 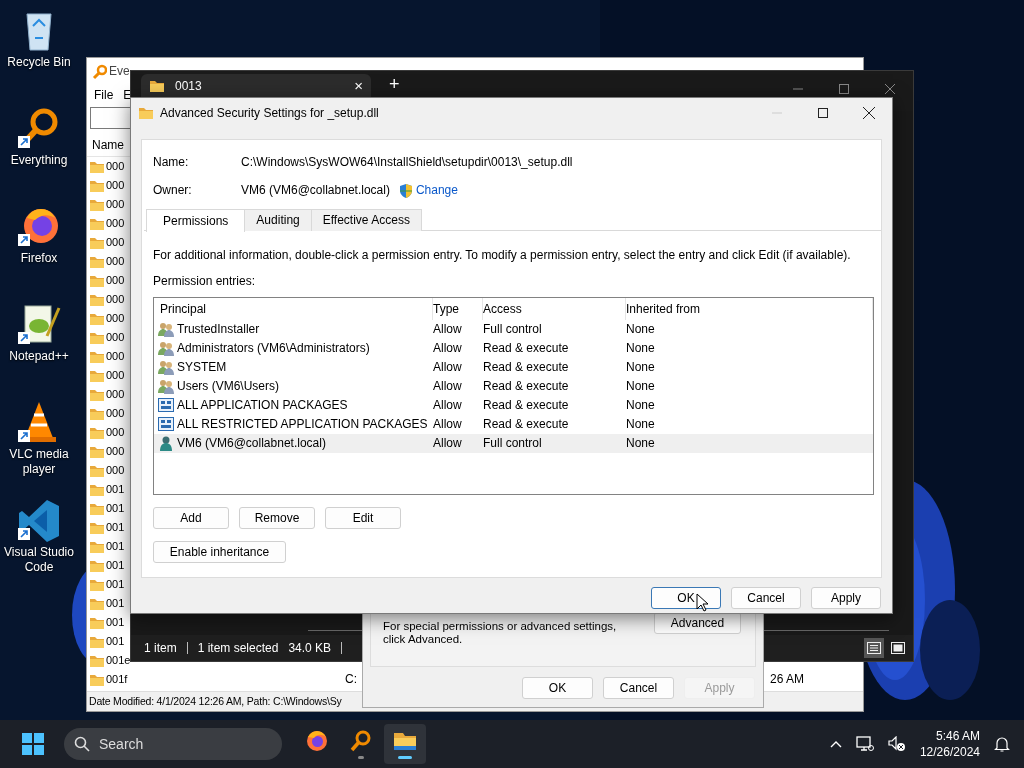 What do you see at coordinates (108, 145) in the screenshot?
I see `column-header: Name` at bounding box center [108, 145].